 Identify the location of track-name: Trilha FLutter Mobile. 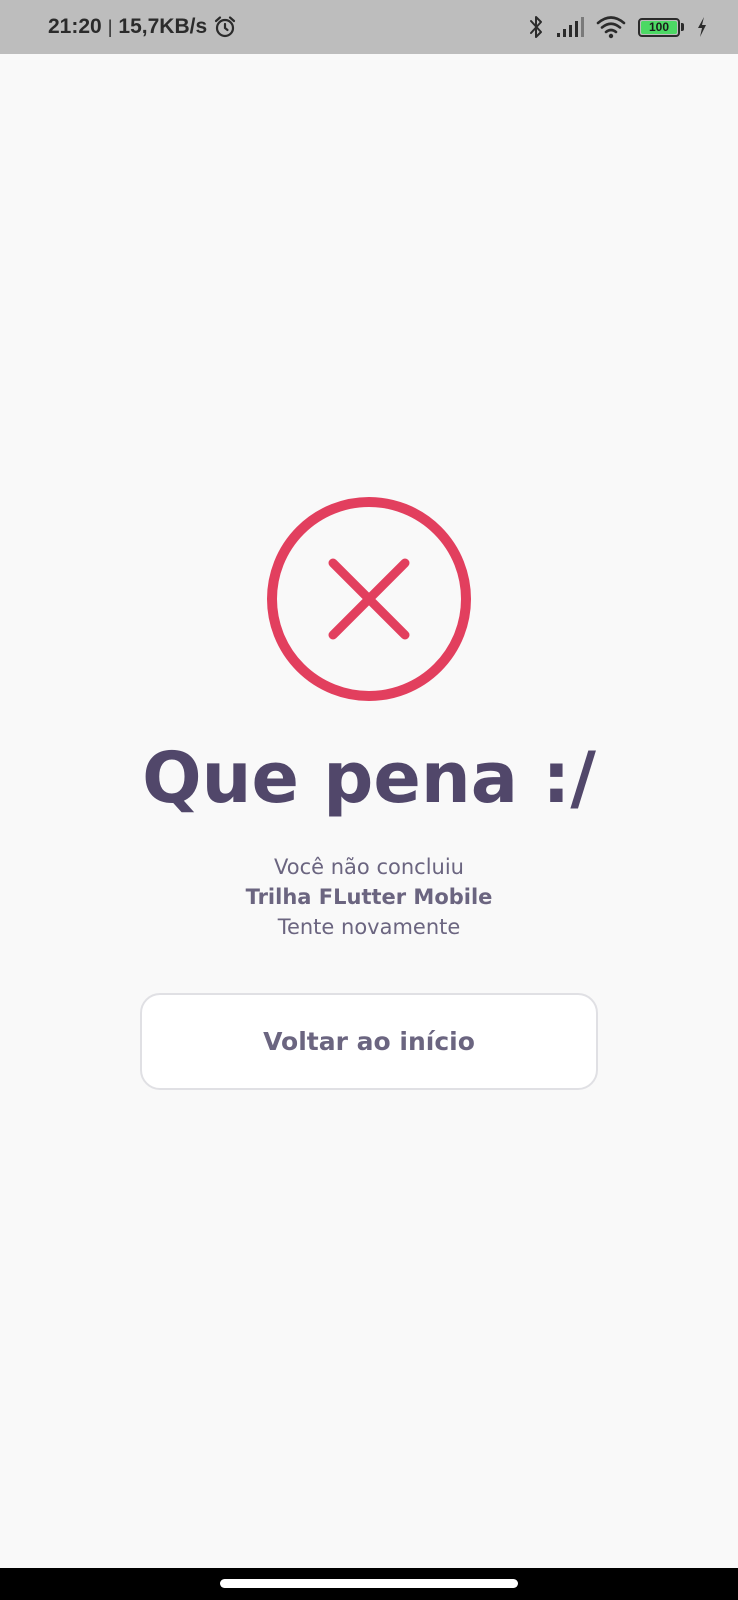
(369, 897).